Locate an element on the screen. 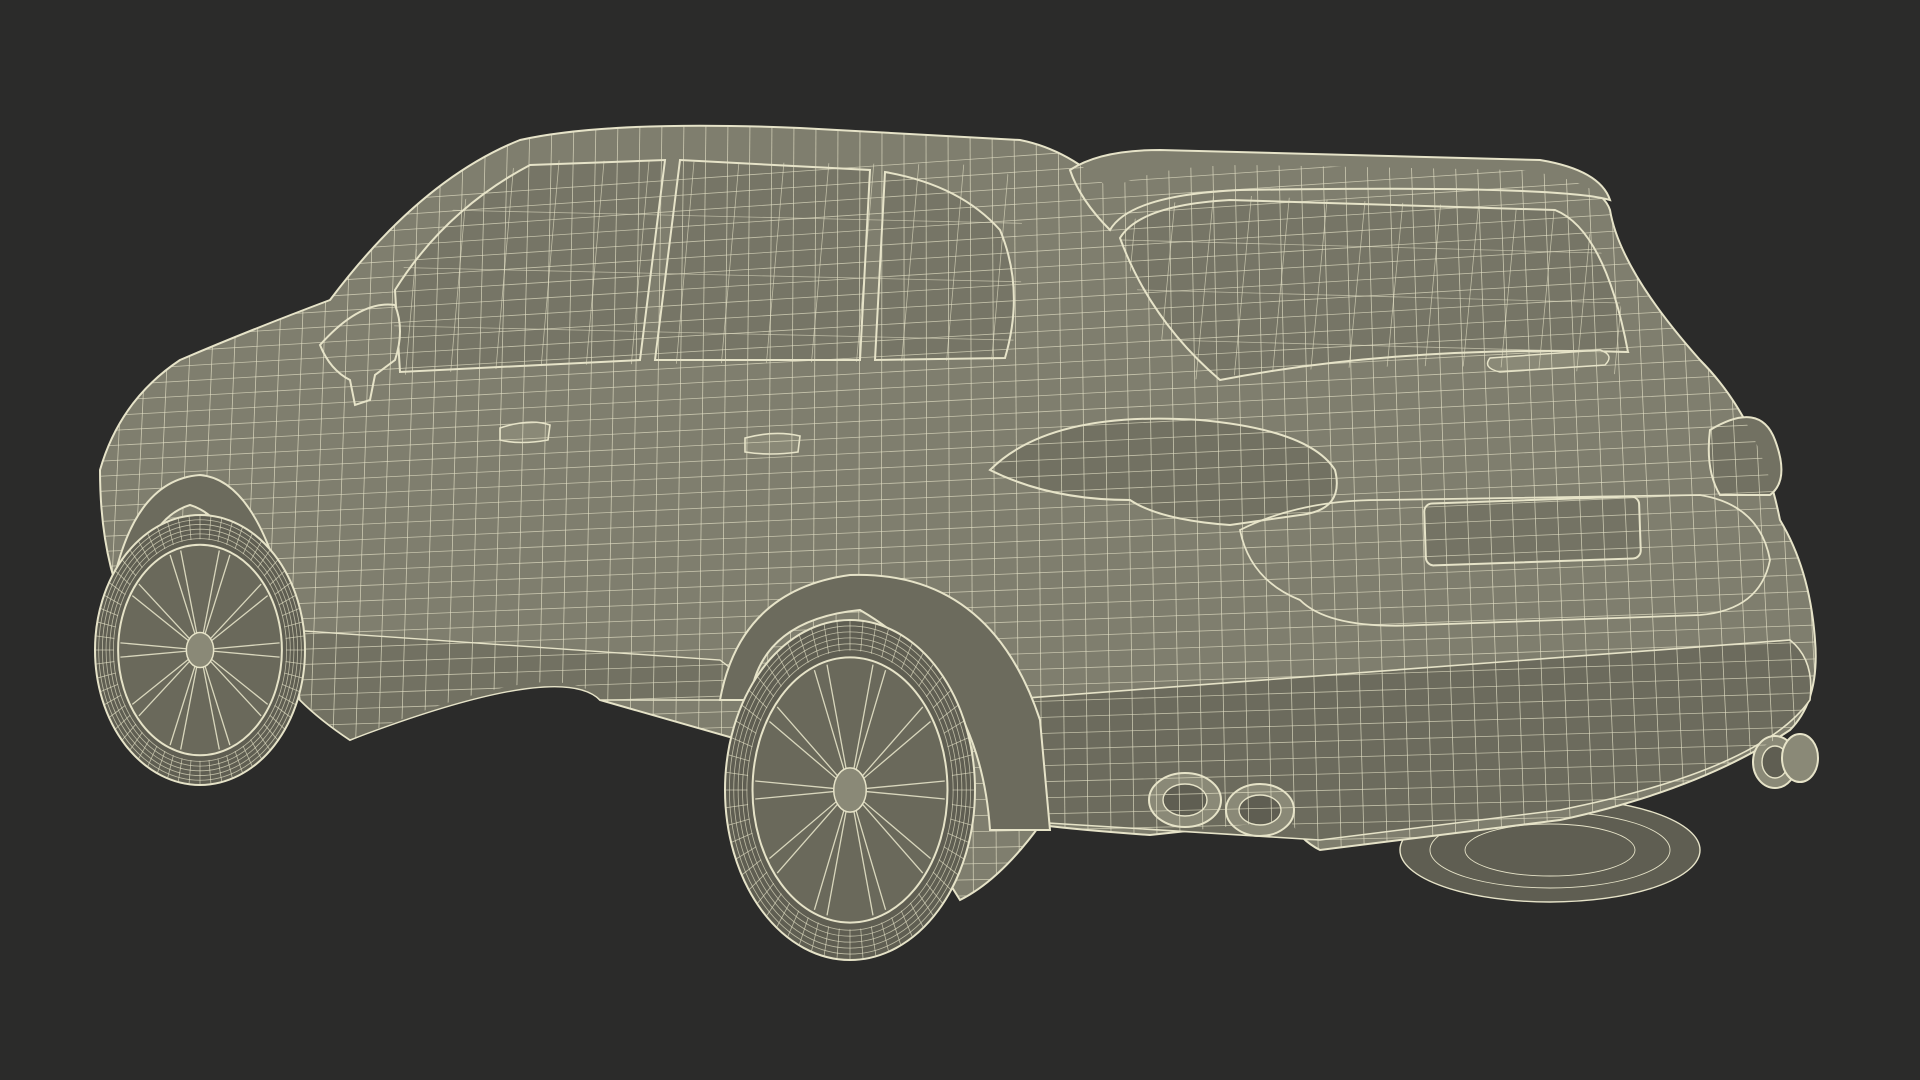 The width and height of the screenshot is (1920, 1080). rear-right-wheel is located at coordinates (850, 790).